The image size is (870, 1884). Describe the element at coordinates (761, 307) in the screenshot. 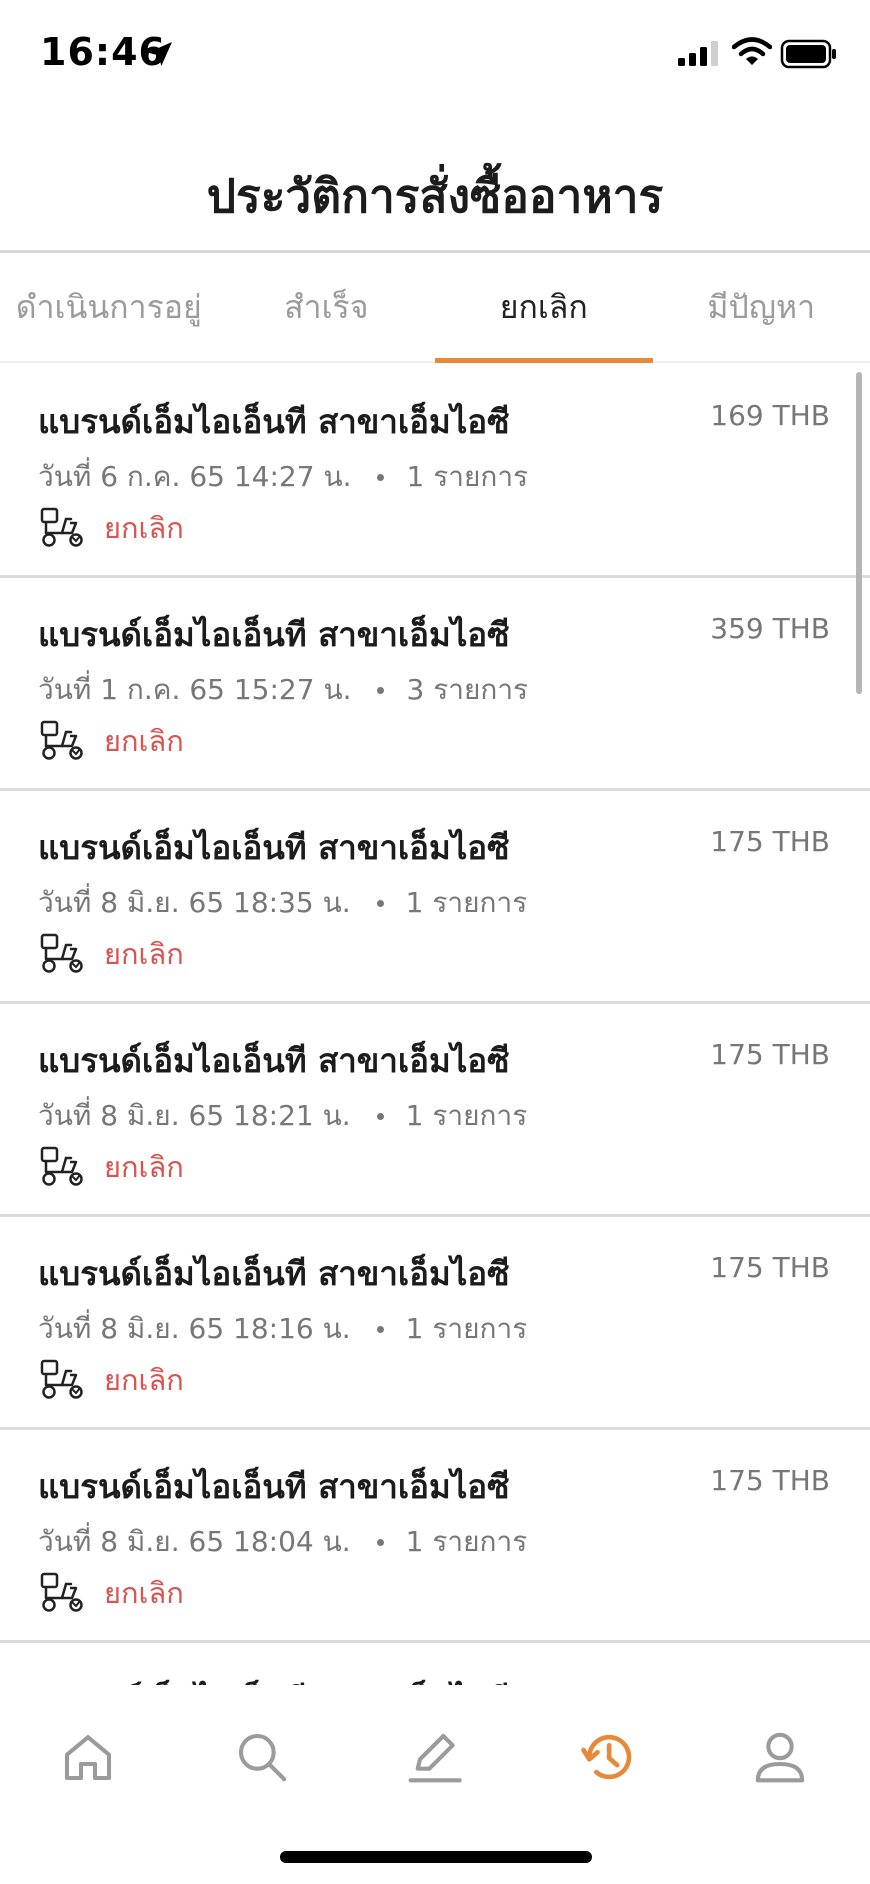

I see `tab-problem: มีปัญหา` at that location.